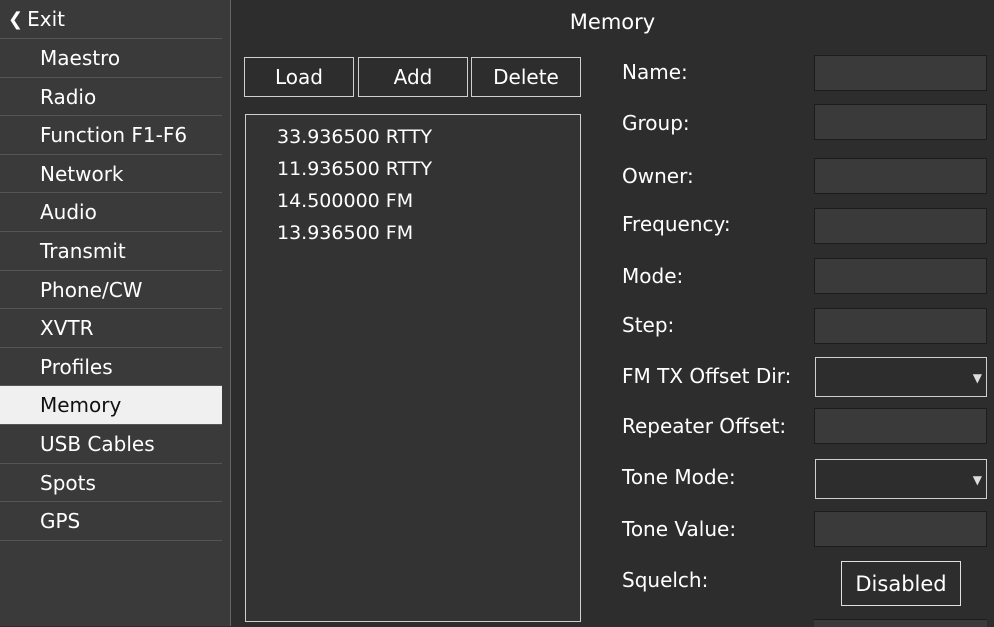  What do you see at coordinates (299, 77) in the screenshot?
I see `load-button: Load` at bounding box center [299, 77].